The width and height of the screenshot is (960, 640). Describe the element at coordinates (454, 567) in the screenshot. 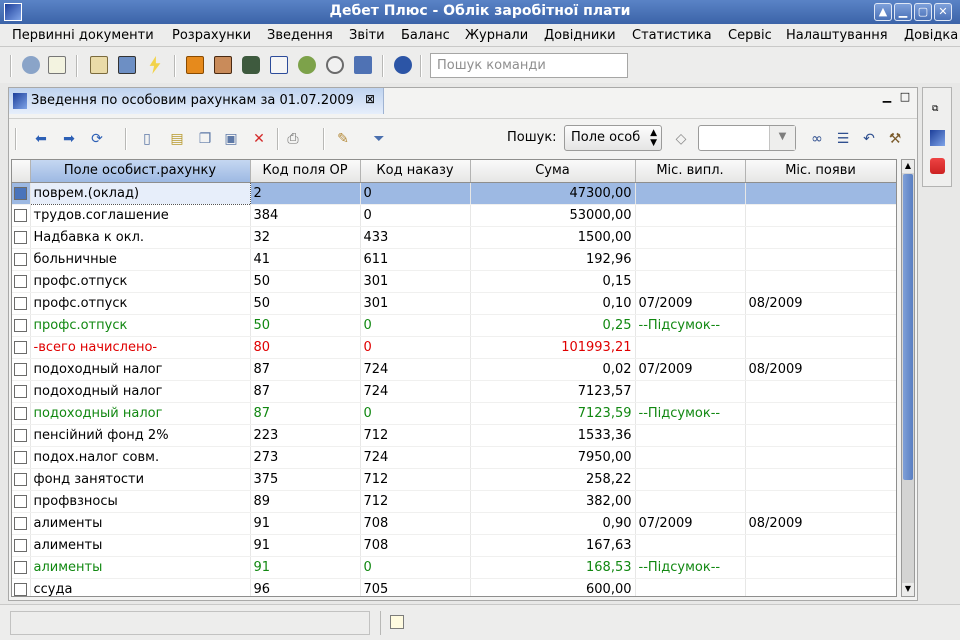

I see `table-row: алименты 91 0 168,53 --Підсумок--` at that location.